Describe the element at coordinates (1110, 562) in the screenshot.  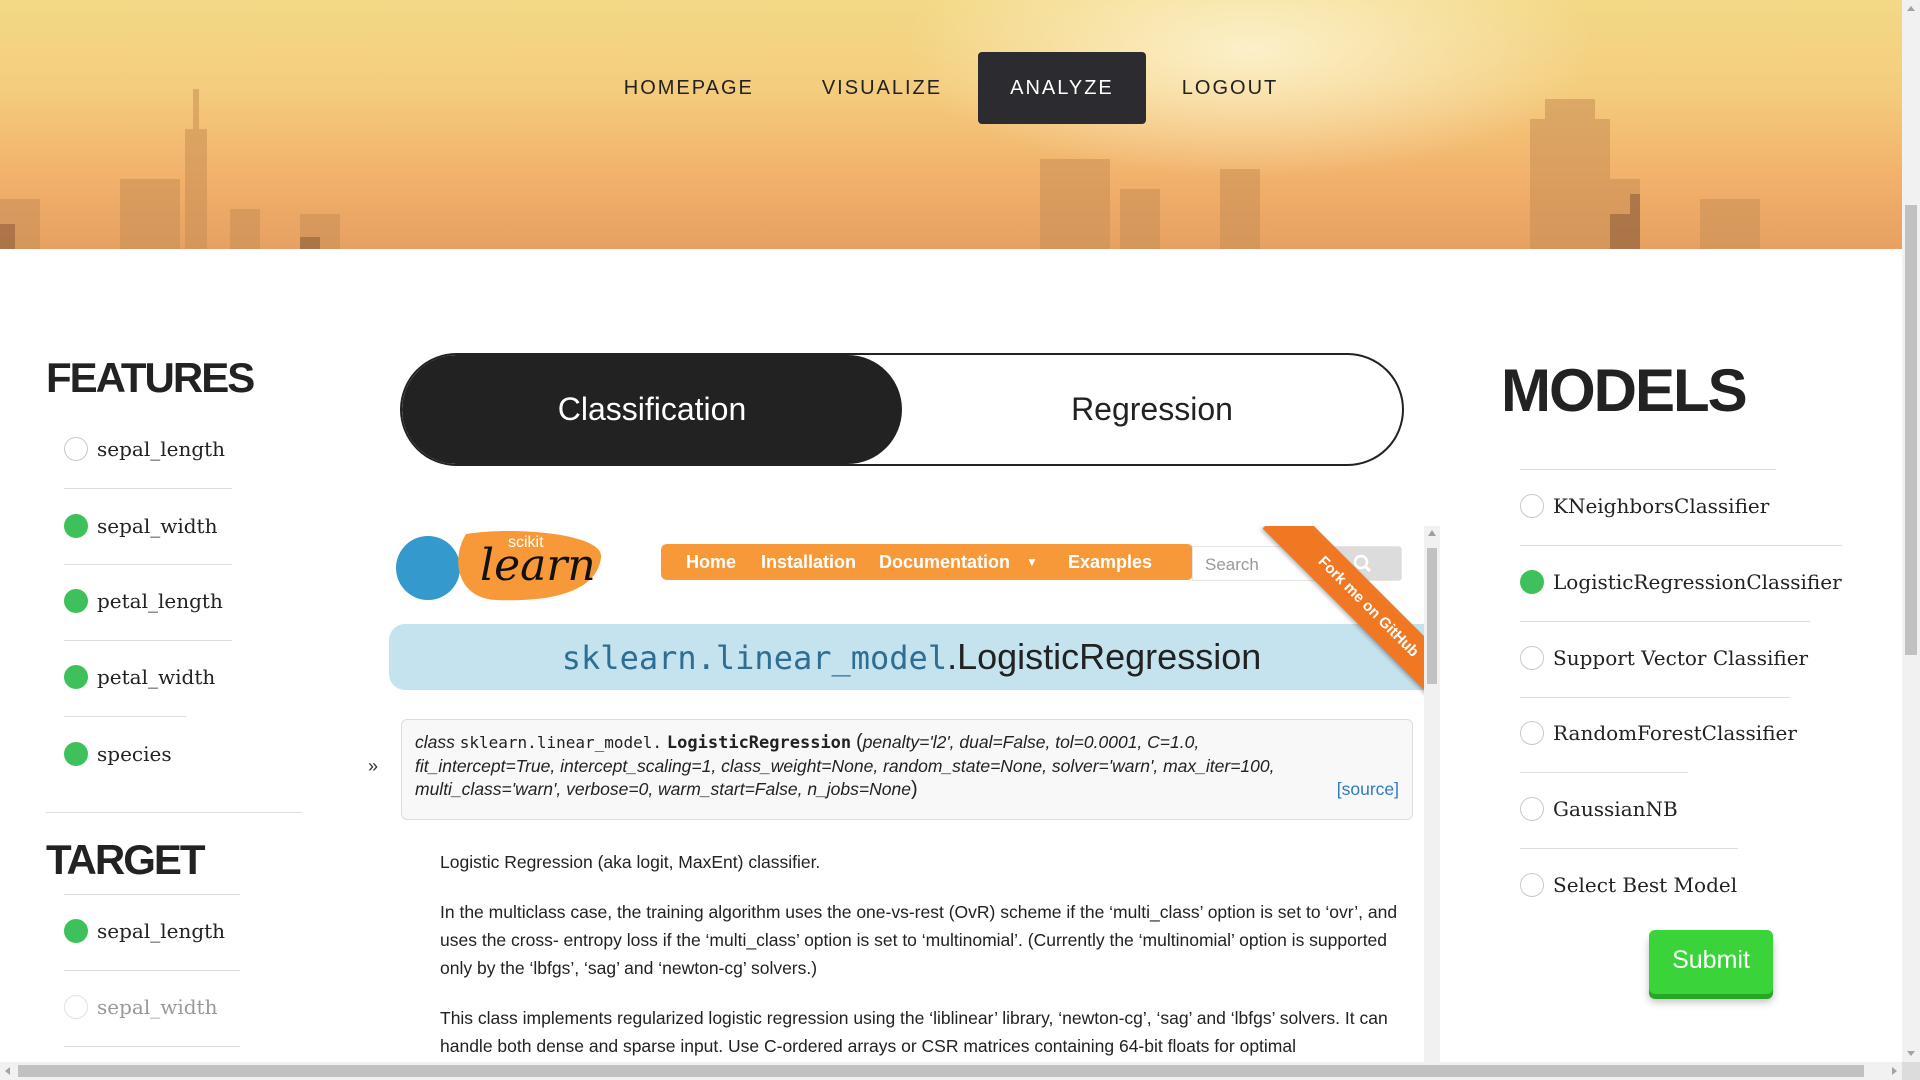
I see `sklearn-nav-examples: Examples` at that location.